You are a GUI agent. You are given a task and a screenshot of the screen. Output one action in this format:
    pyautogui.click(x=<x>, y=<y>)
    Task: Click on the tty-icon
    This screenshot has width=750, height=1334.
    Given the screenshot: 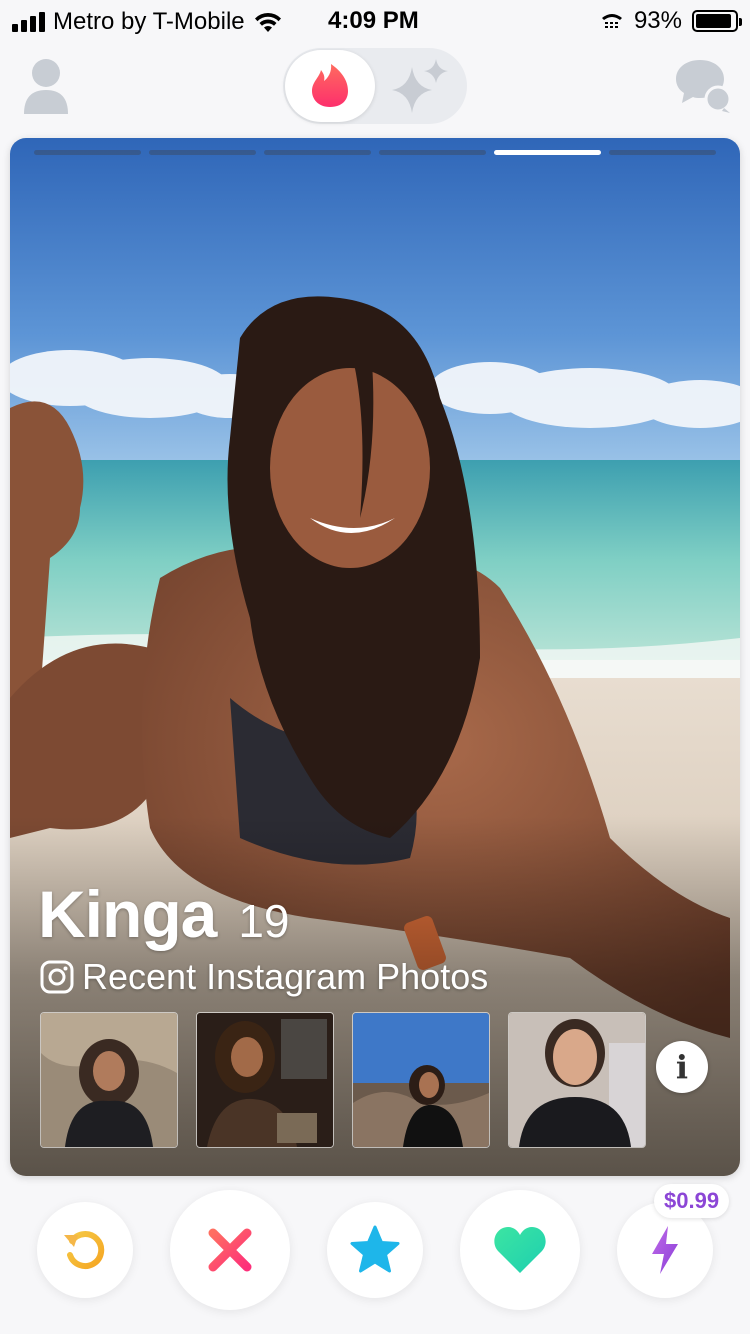 What is the action you would take?
    pyautogui.click(x=611, y=21)
    